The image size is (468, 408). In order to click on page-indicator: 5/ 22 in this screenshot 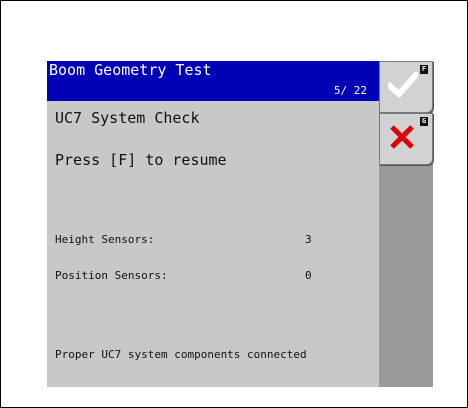, I will do `click(350, 90)`.